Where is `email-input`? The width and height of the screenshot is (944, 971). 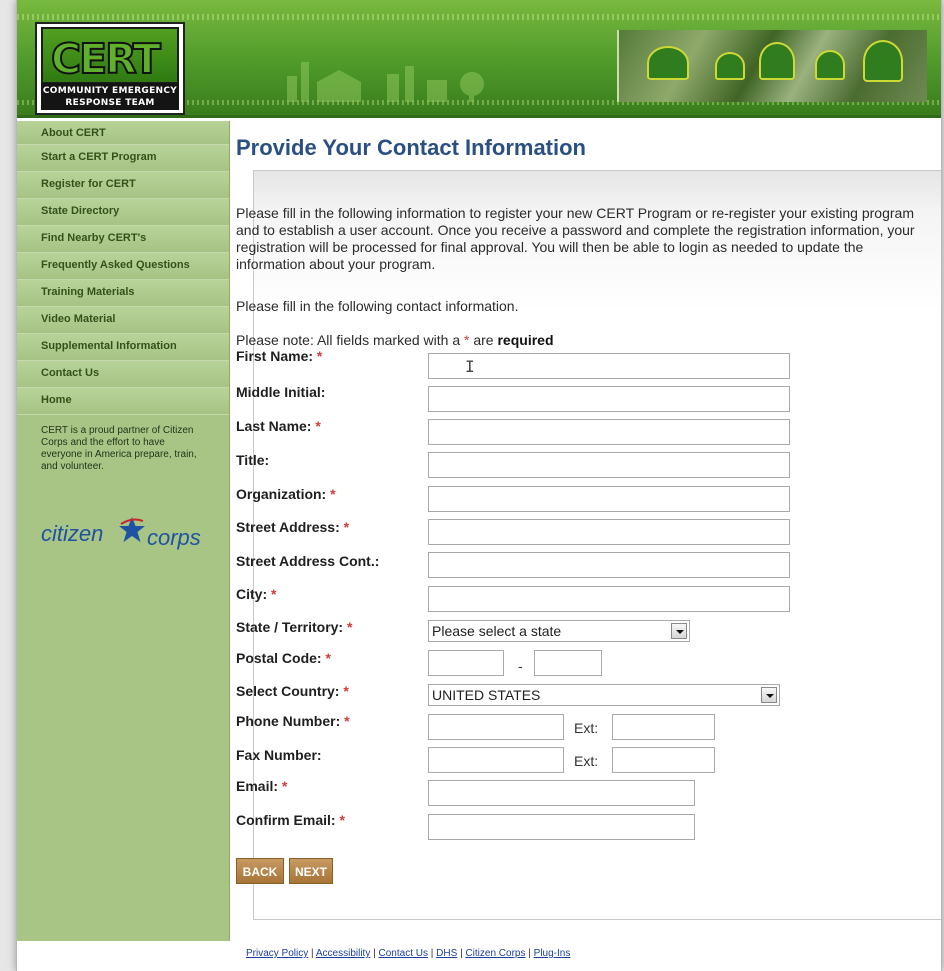
email-input is located at coordinates (561, 793).